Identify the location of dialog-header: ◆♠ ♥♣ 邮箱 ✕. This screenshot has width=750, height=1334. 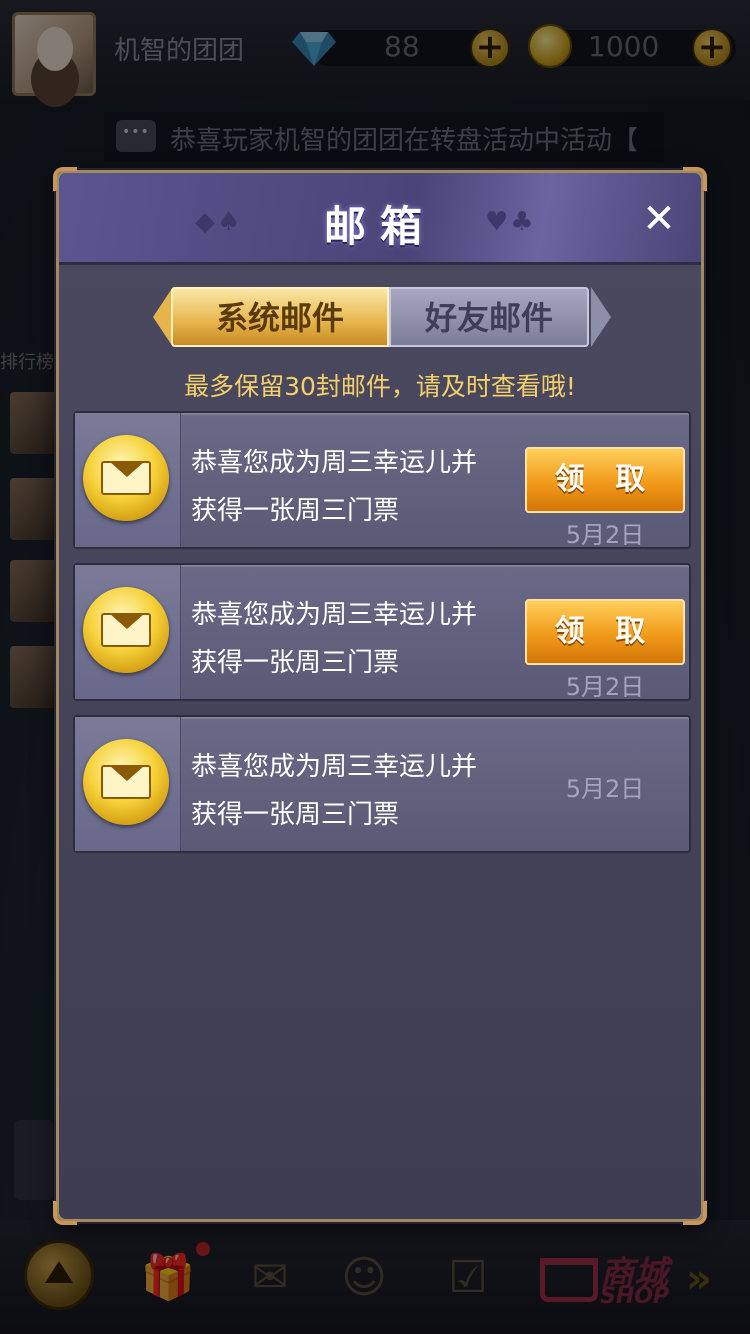
(380, 219).